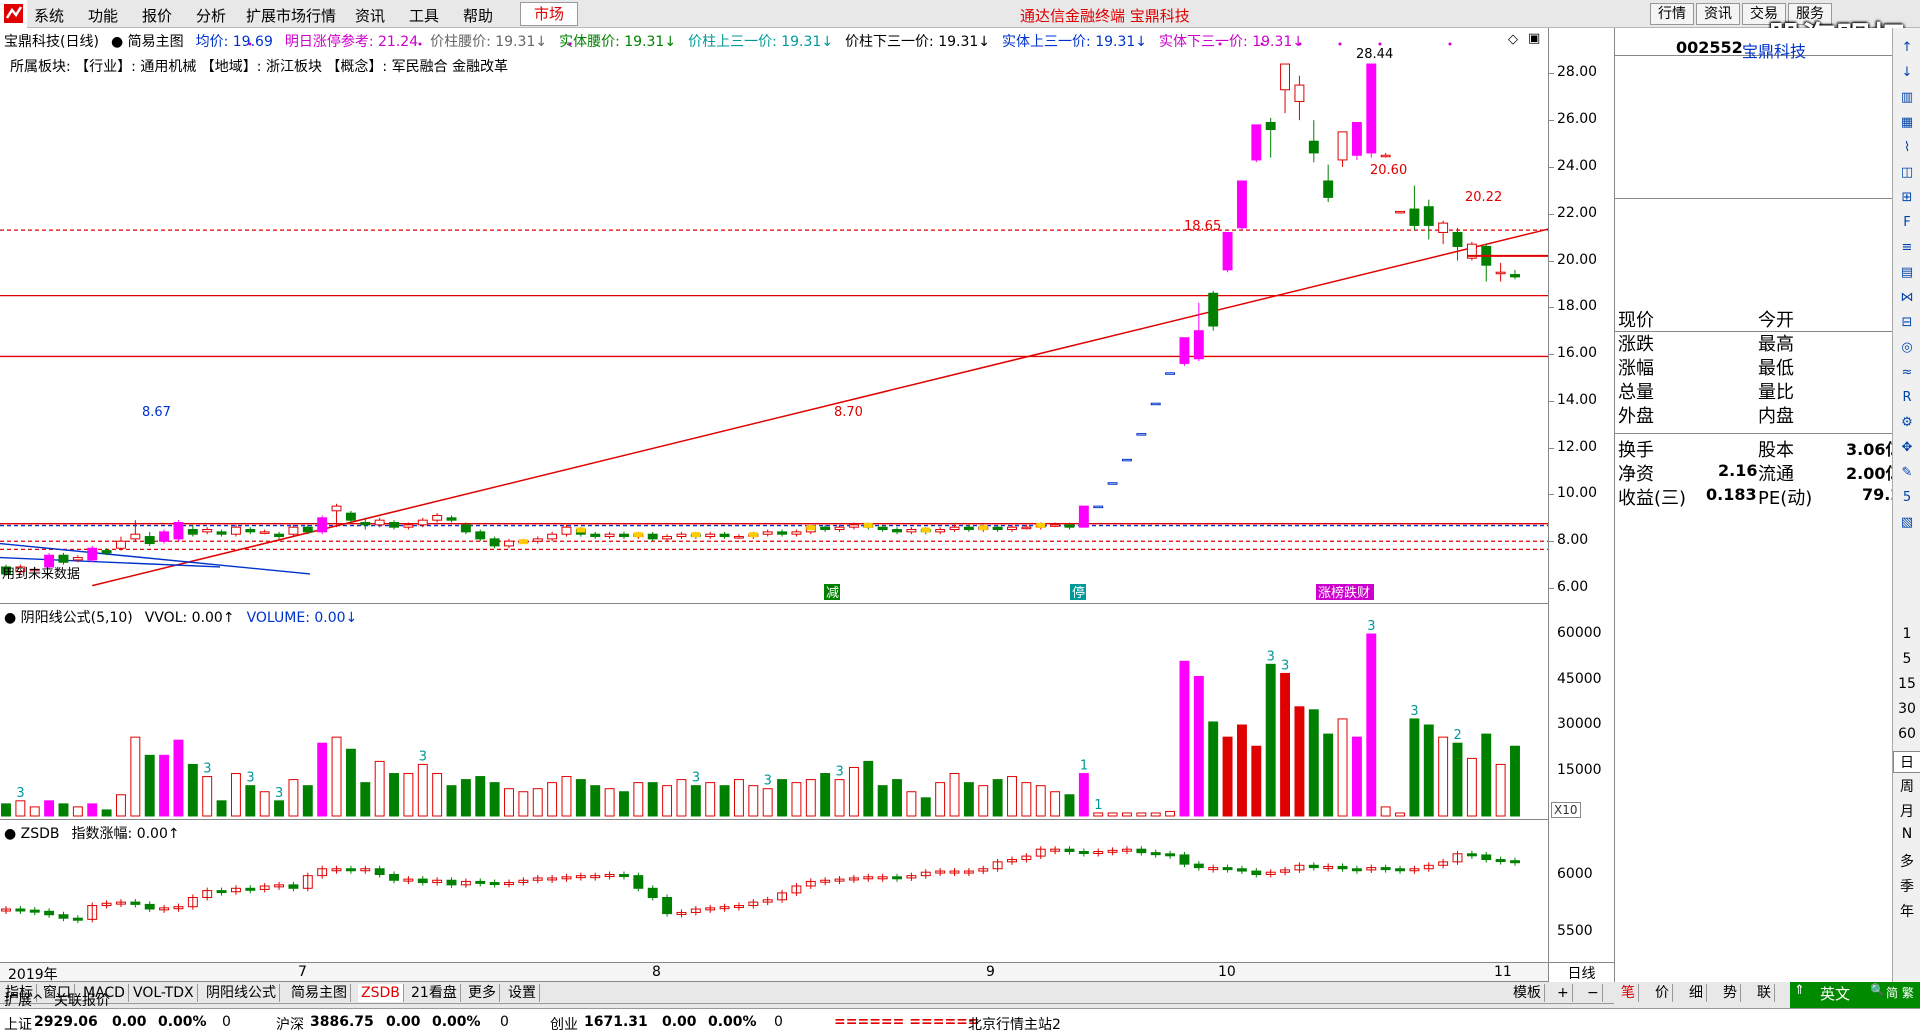 This screenshot has height=1033, width=1920. What do you see at coordinates (157, 15) in the screenshot?
I see `menu-quote: 报价` at bounding box center [157, 15].